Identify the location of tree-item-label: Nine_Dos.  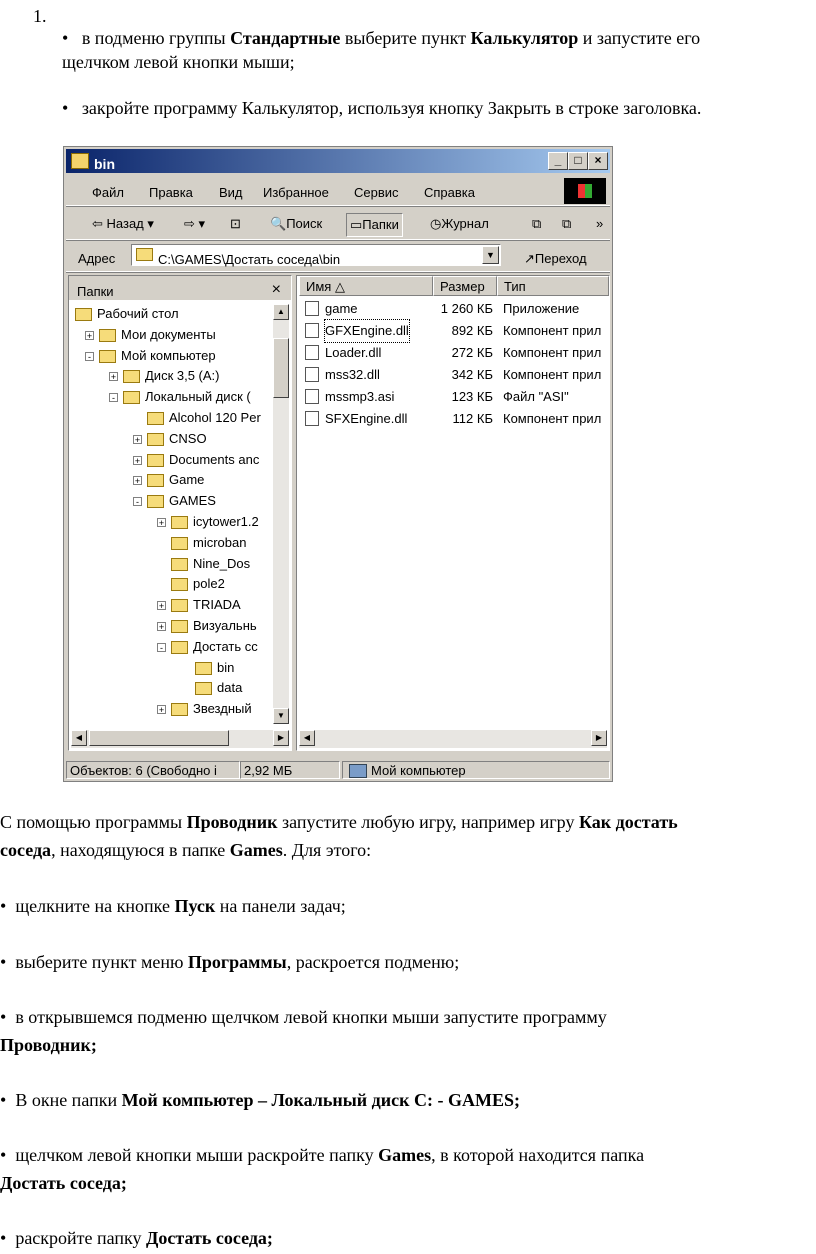
(222, 563).